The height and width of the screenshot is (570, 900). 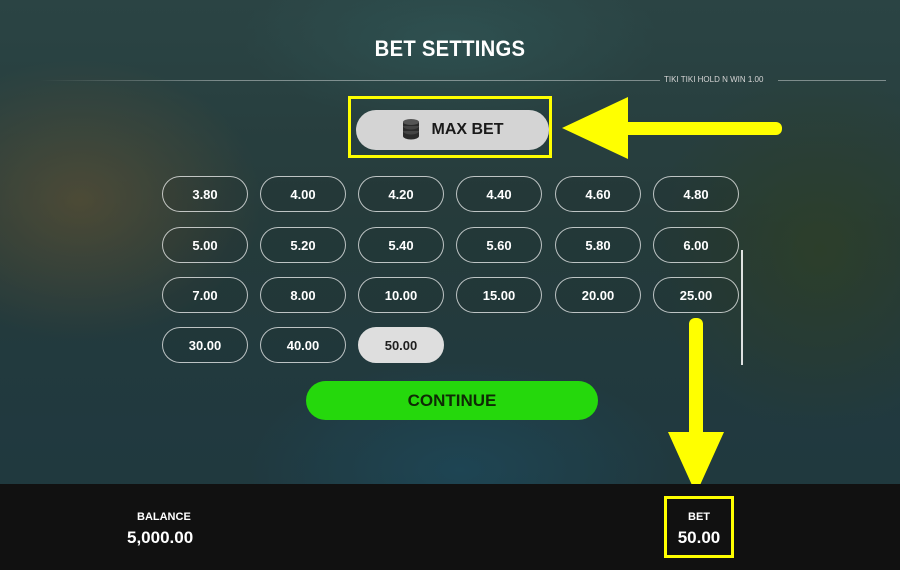 I want to click on bet-option-button: 5.40, so click(x=401, y=245).